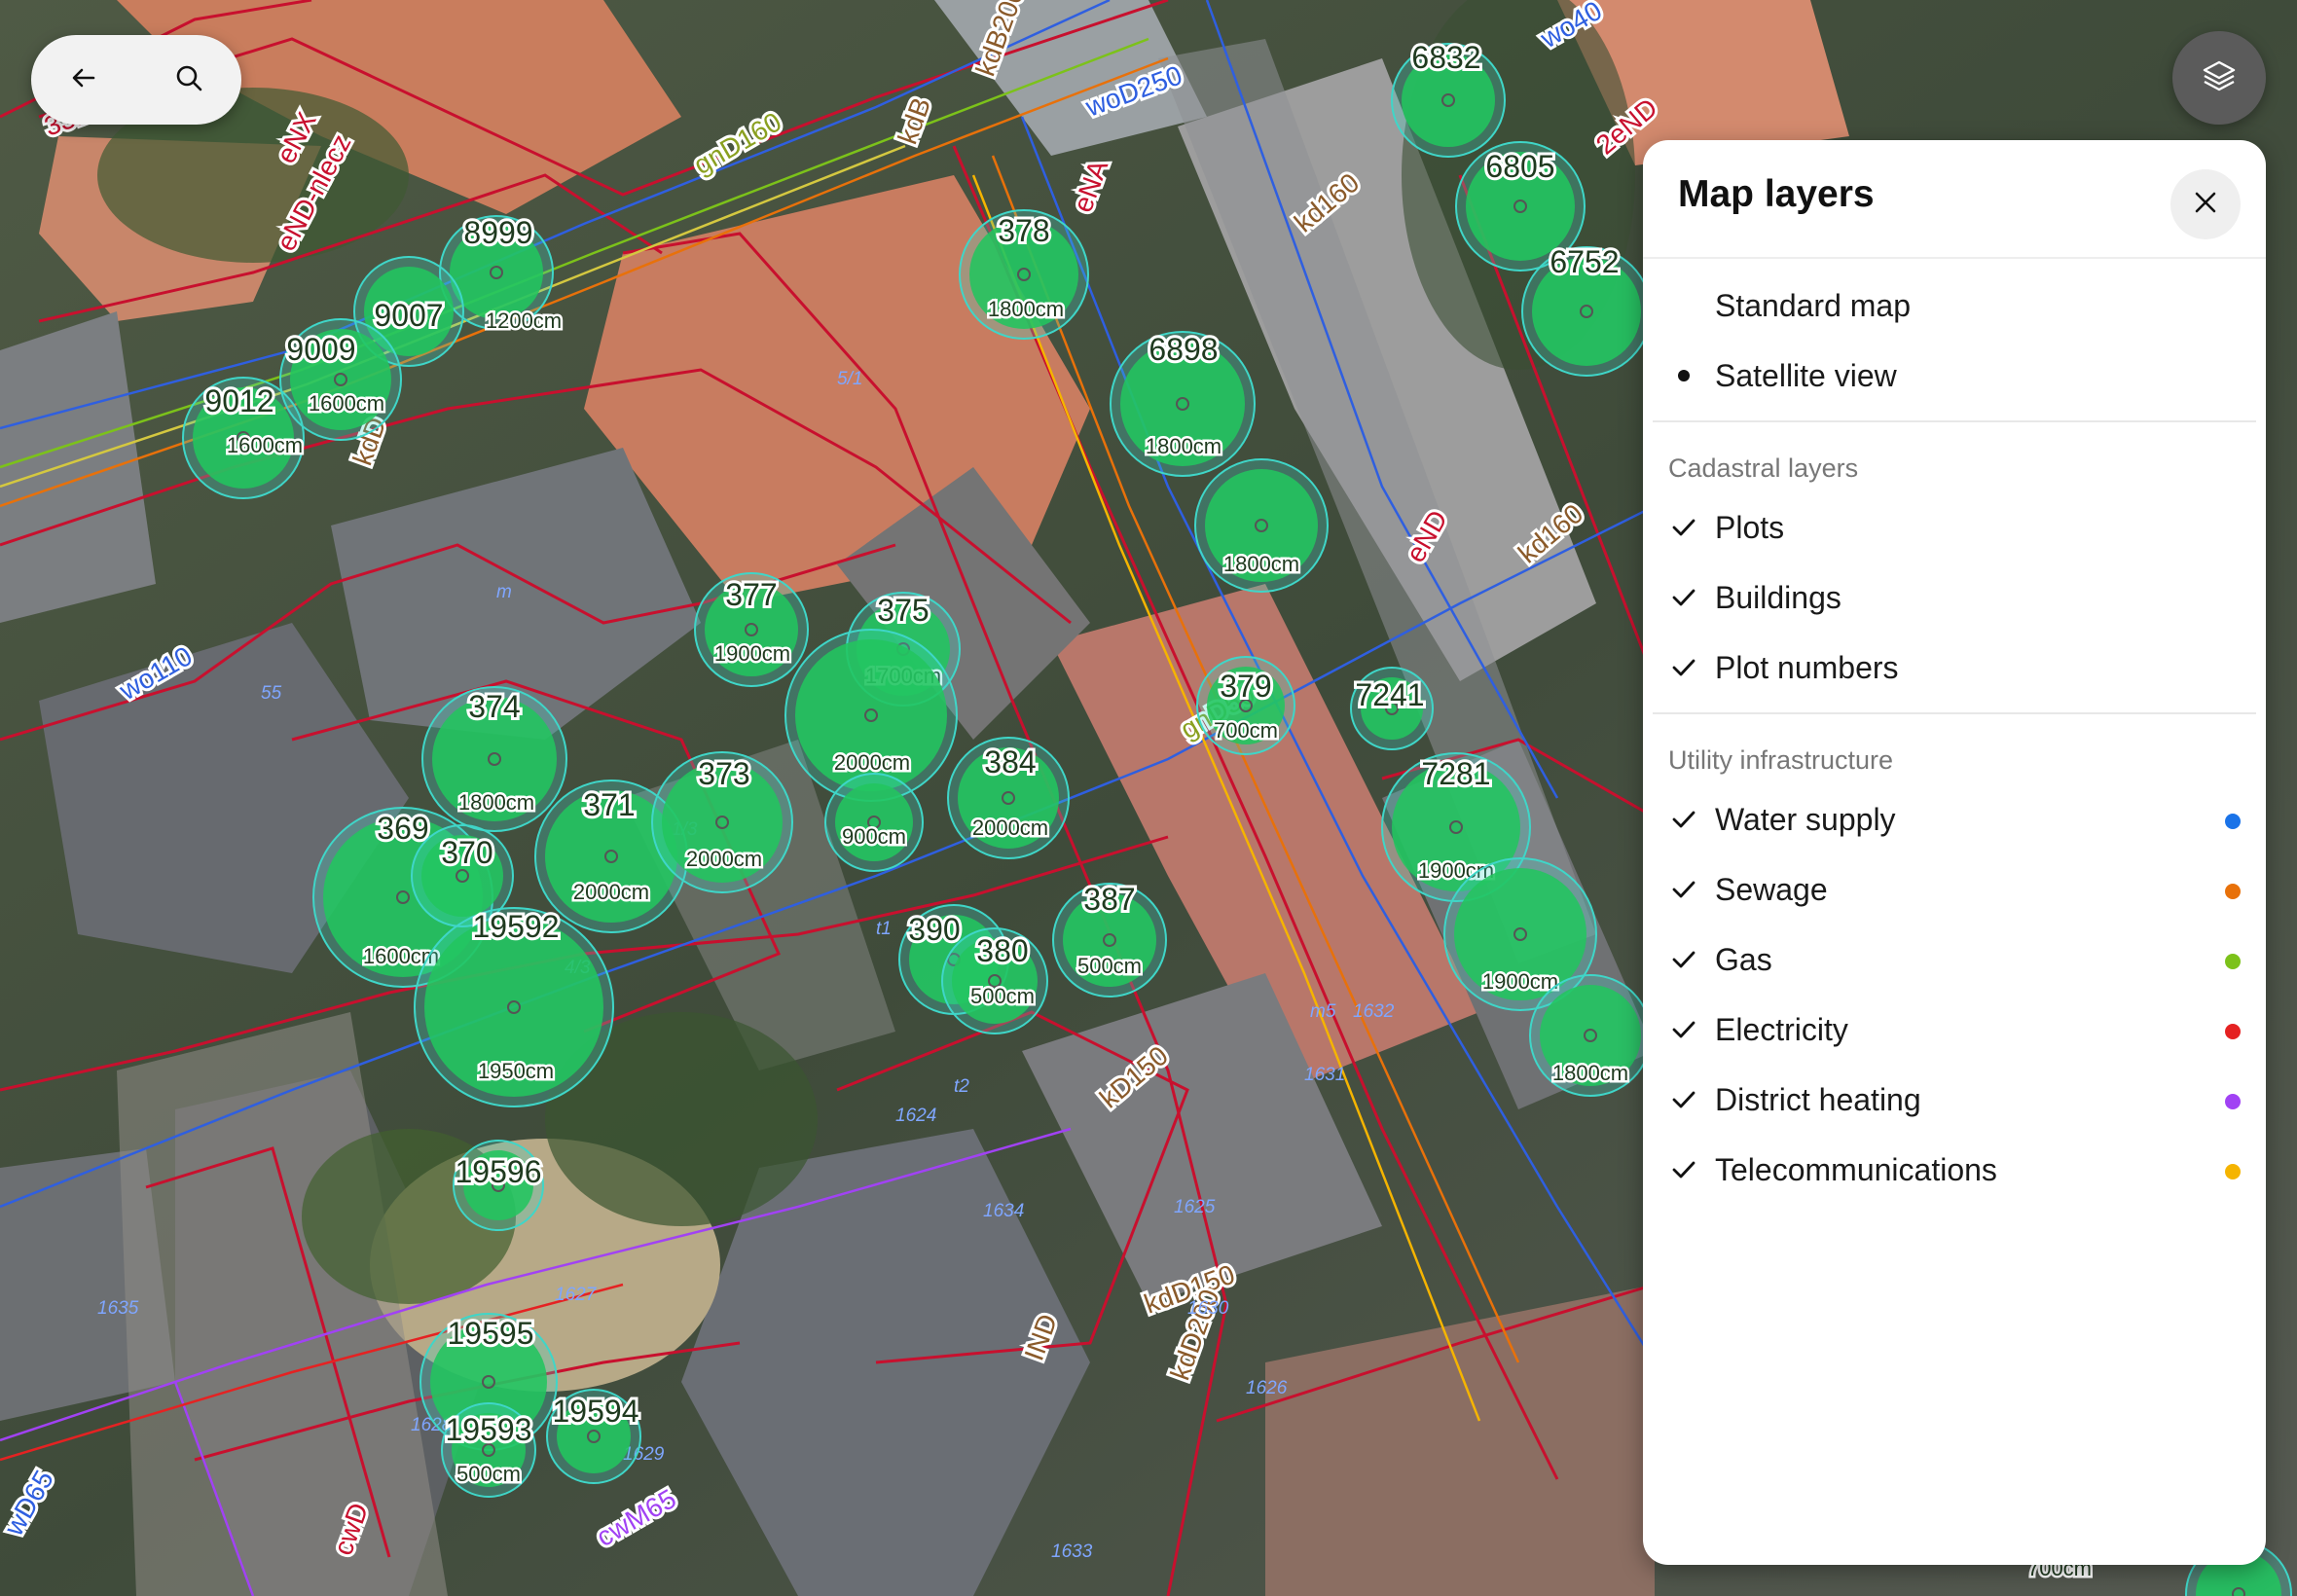 The height and width of the screenshot is (1596, 2297). I want to click on back-button, so click(84, 80).